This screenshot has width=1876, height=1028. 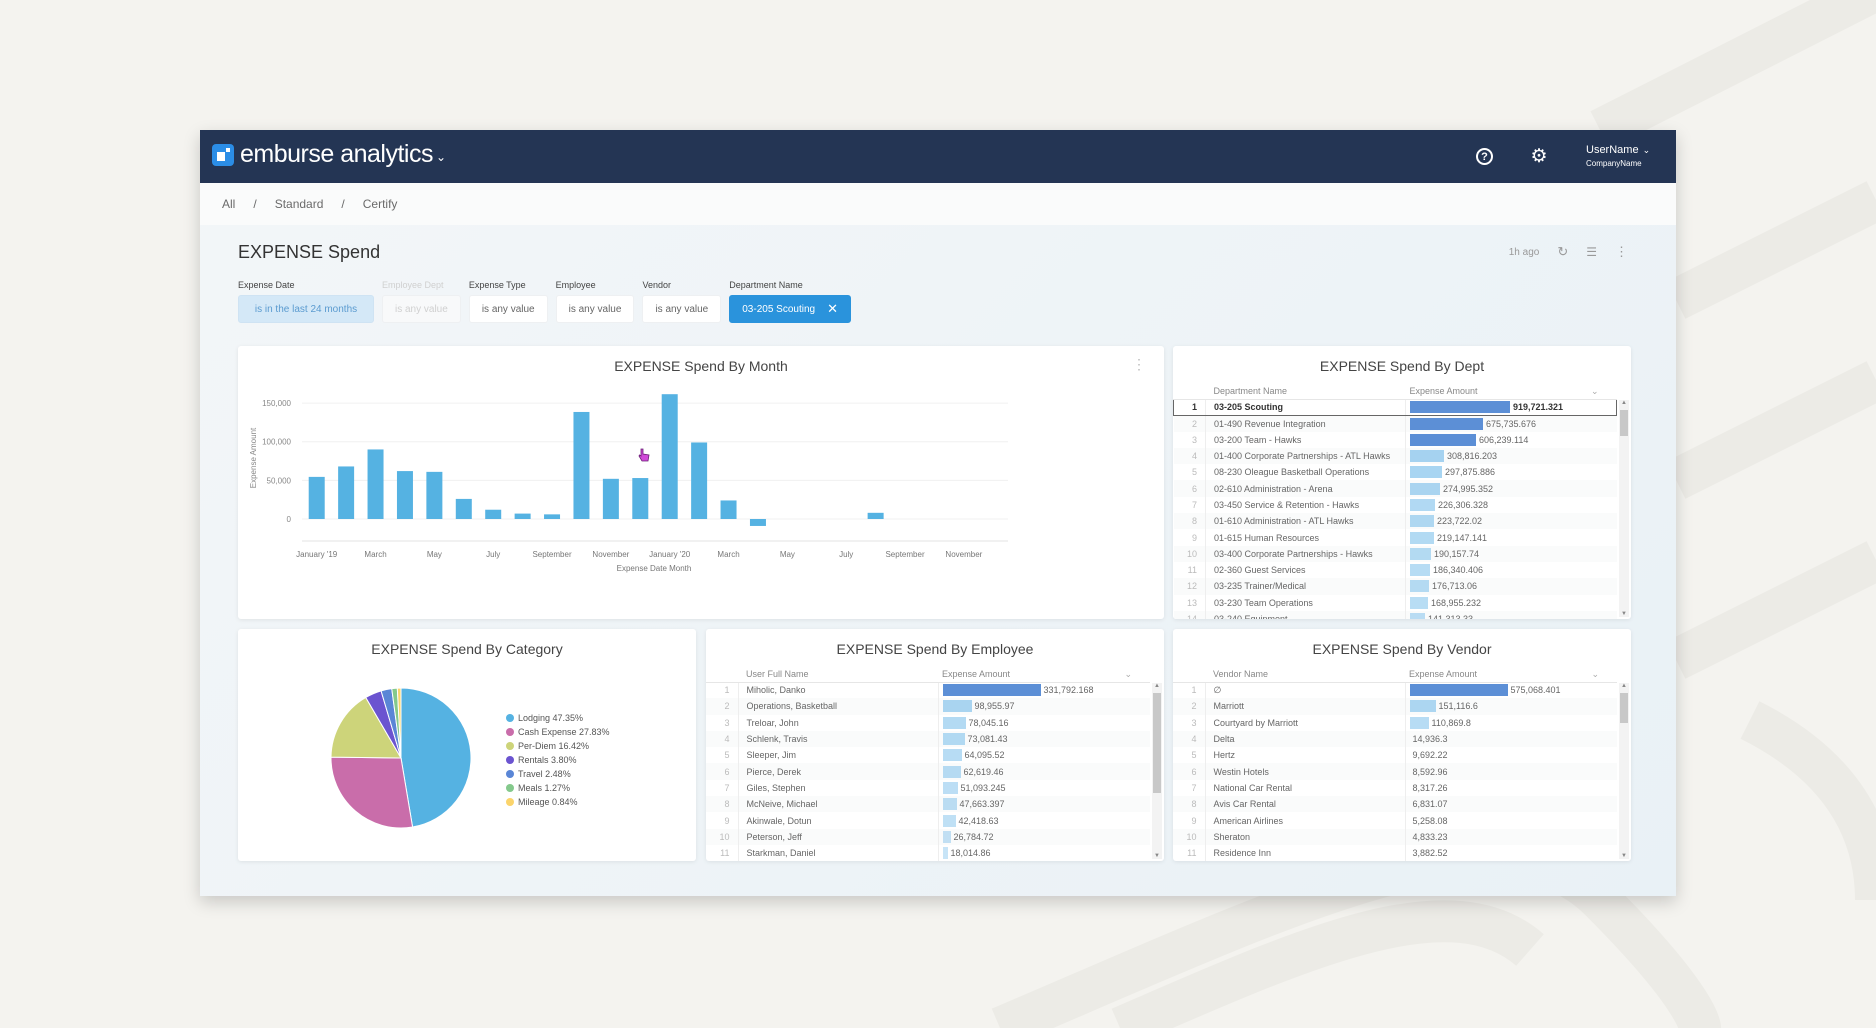 What do you see at coordinates (306, 309) in the screenshot?
I see `filter-expense-date-value: is in the last 24 months` at bounding box center [306, 309].